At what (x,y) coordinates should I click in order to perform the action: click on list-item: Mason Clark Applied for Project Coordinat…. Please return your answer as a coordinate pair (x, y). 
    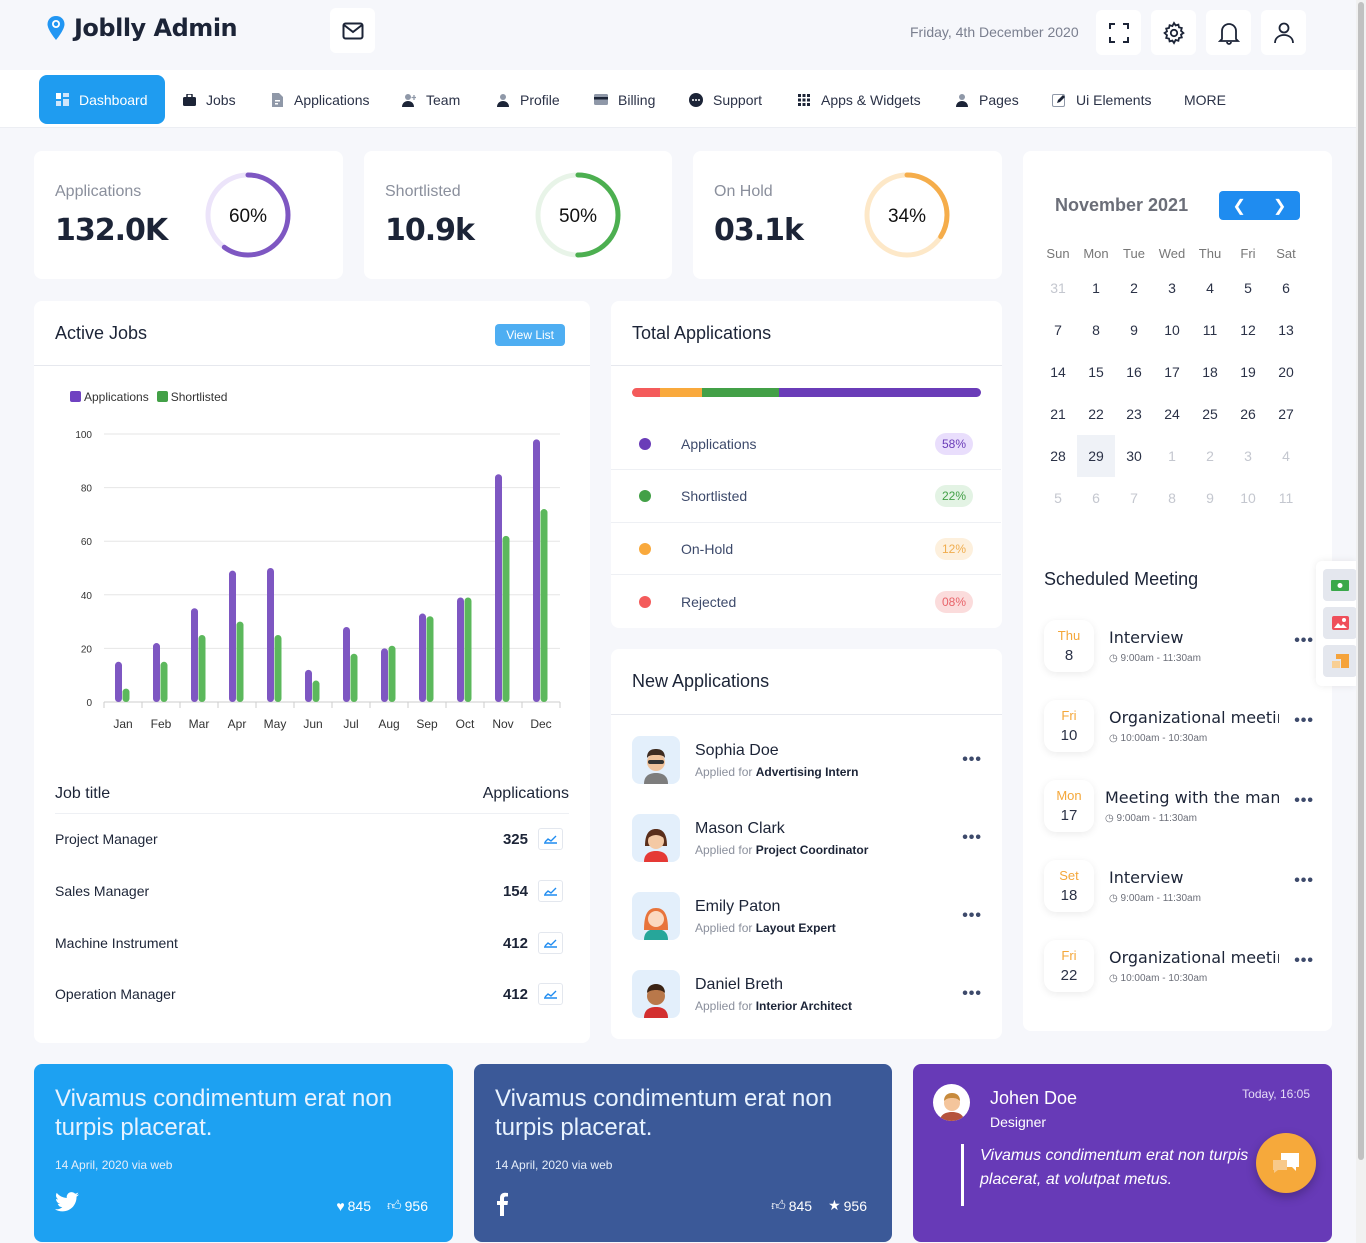
    Looking at the image, I should click on (807, 838).